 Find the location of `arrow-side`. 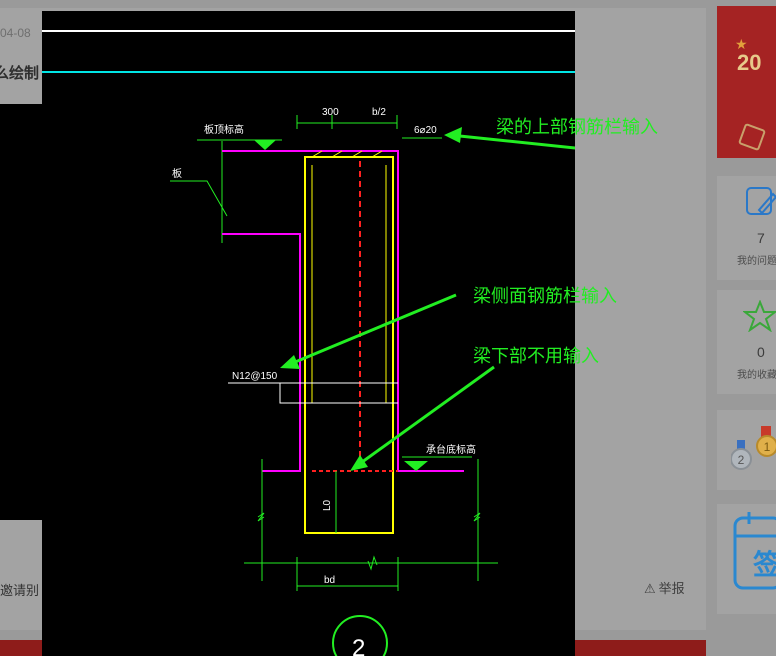

arrow-side is located at coordinates (372, 330).